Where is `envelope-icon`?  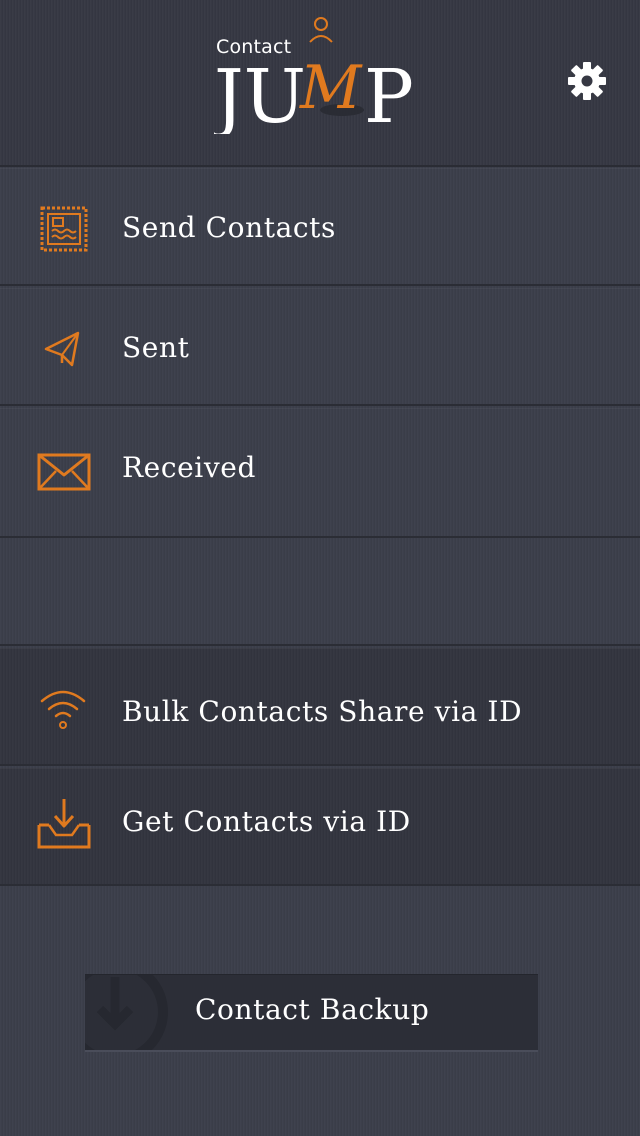
envelope-icon is located at coordinates (64, 473).